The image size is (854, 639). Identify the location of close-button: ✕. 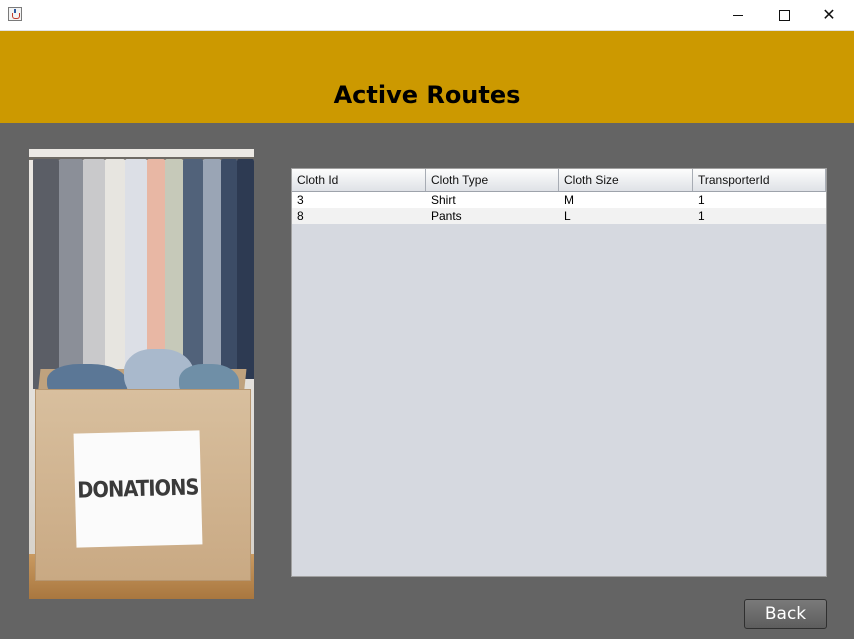
(829, 15).